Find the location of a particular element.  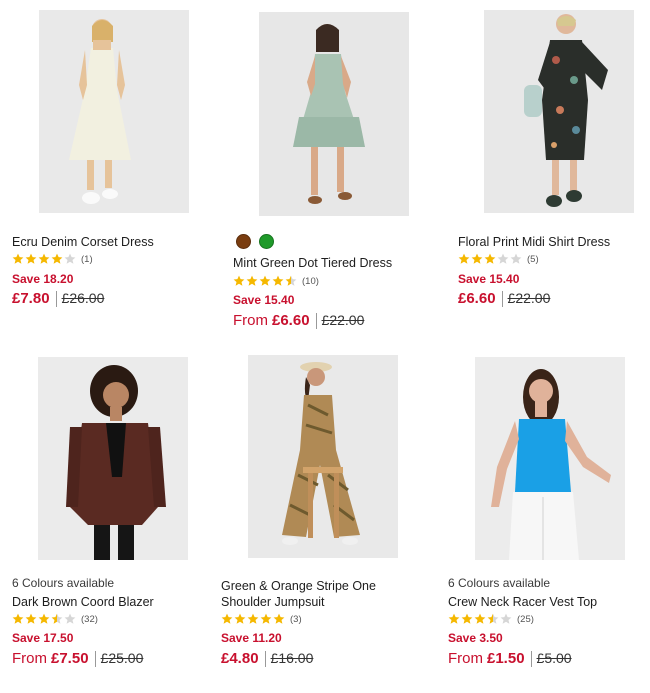

colour-swatches is located at coordinates (255, 241).